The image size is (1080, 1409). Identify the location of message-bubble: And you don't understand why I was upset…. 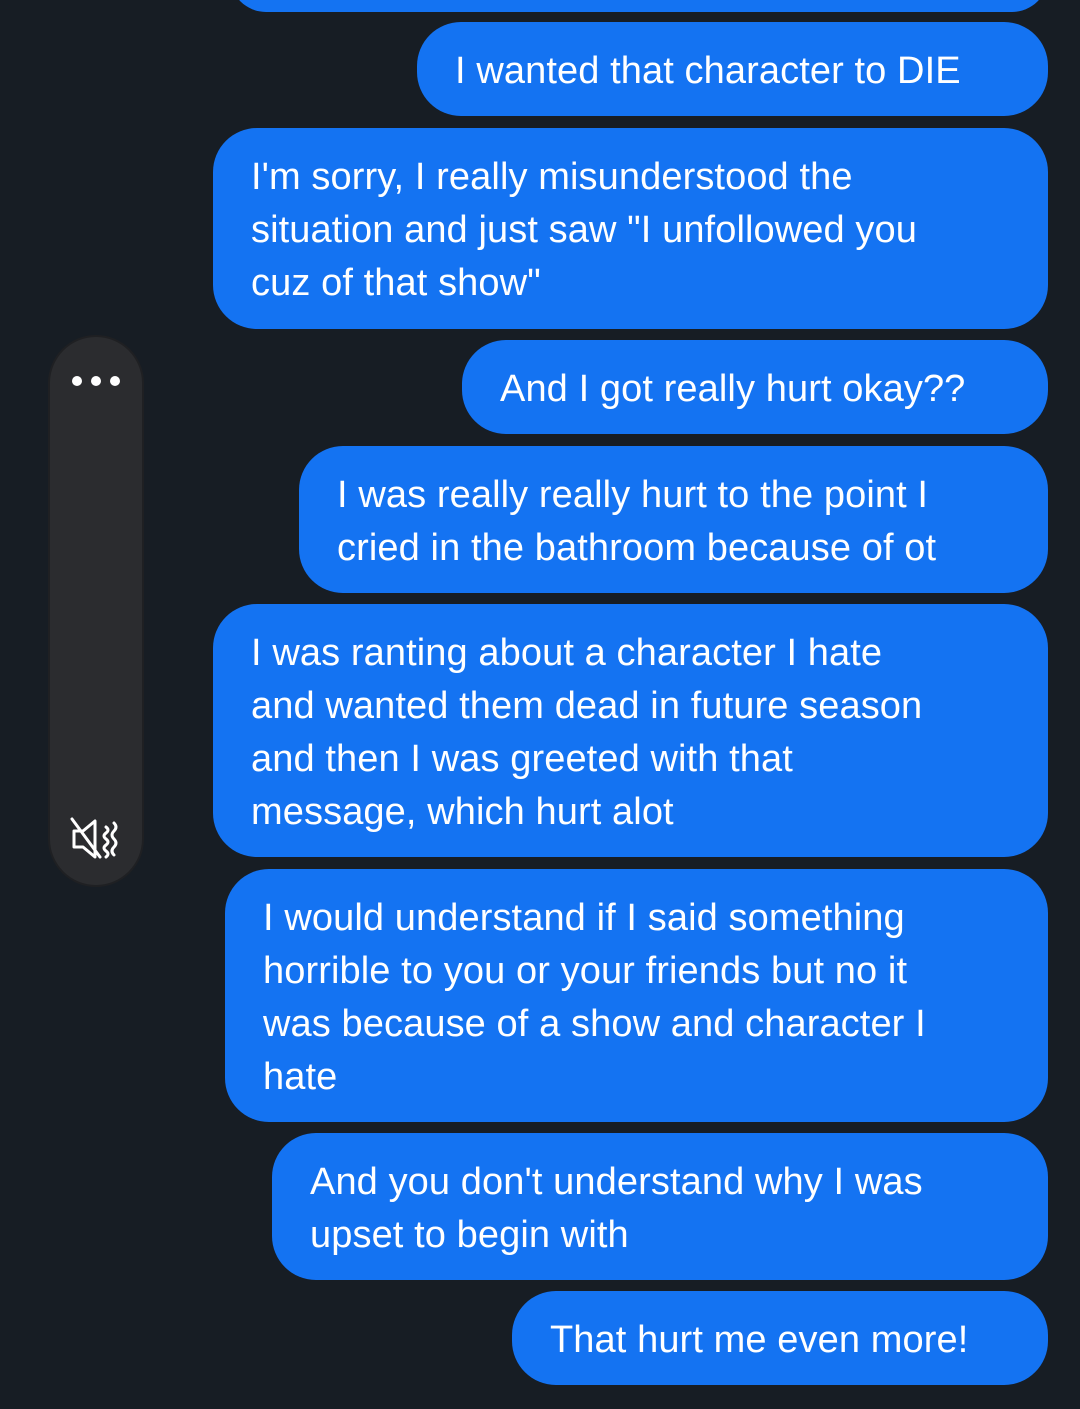
(660, 1206).